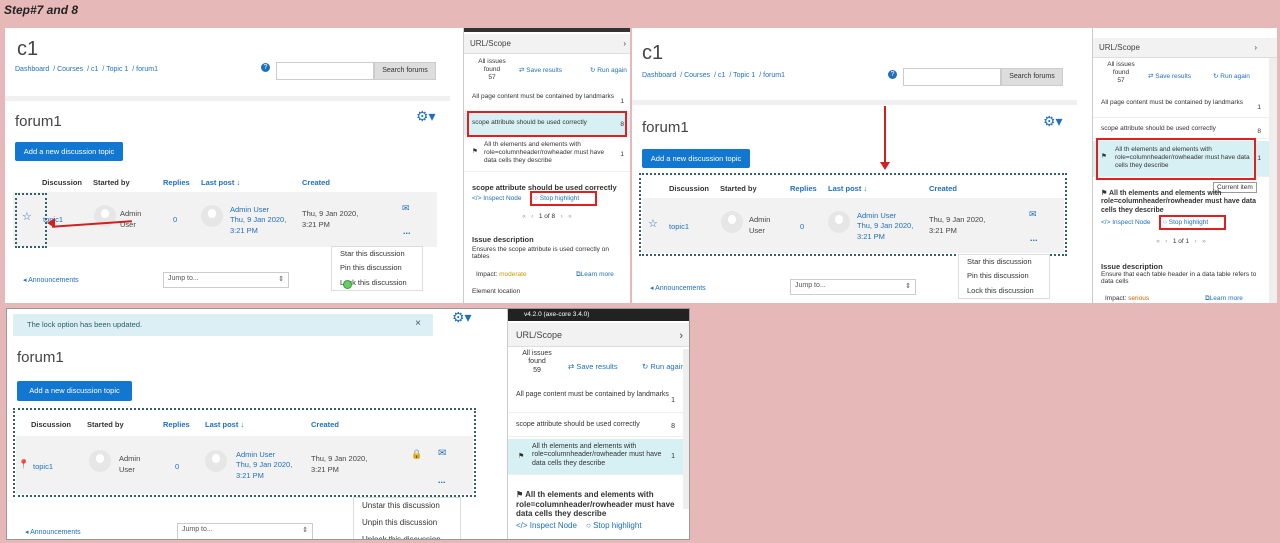 The image size is (1280, 543). What do you see at coordinates (111, 182) in the screenshot?
I see `col-started-by: Started by` at bounding box center [111, 182].